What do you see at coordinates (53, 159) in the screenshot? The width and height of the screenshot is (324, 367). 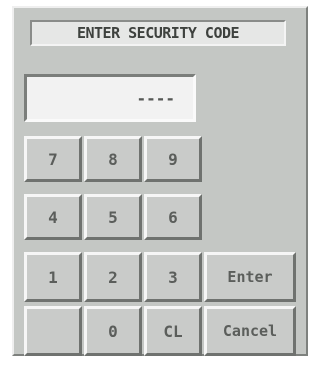 I see `key-7: 7` at bounding box center [53, 159].